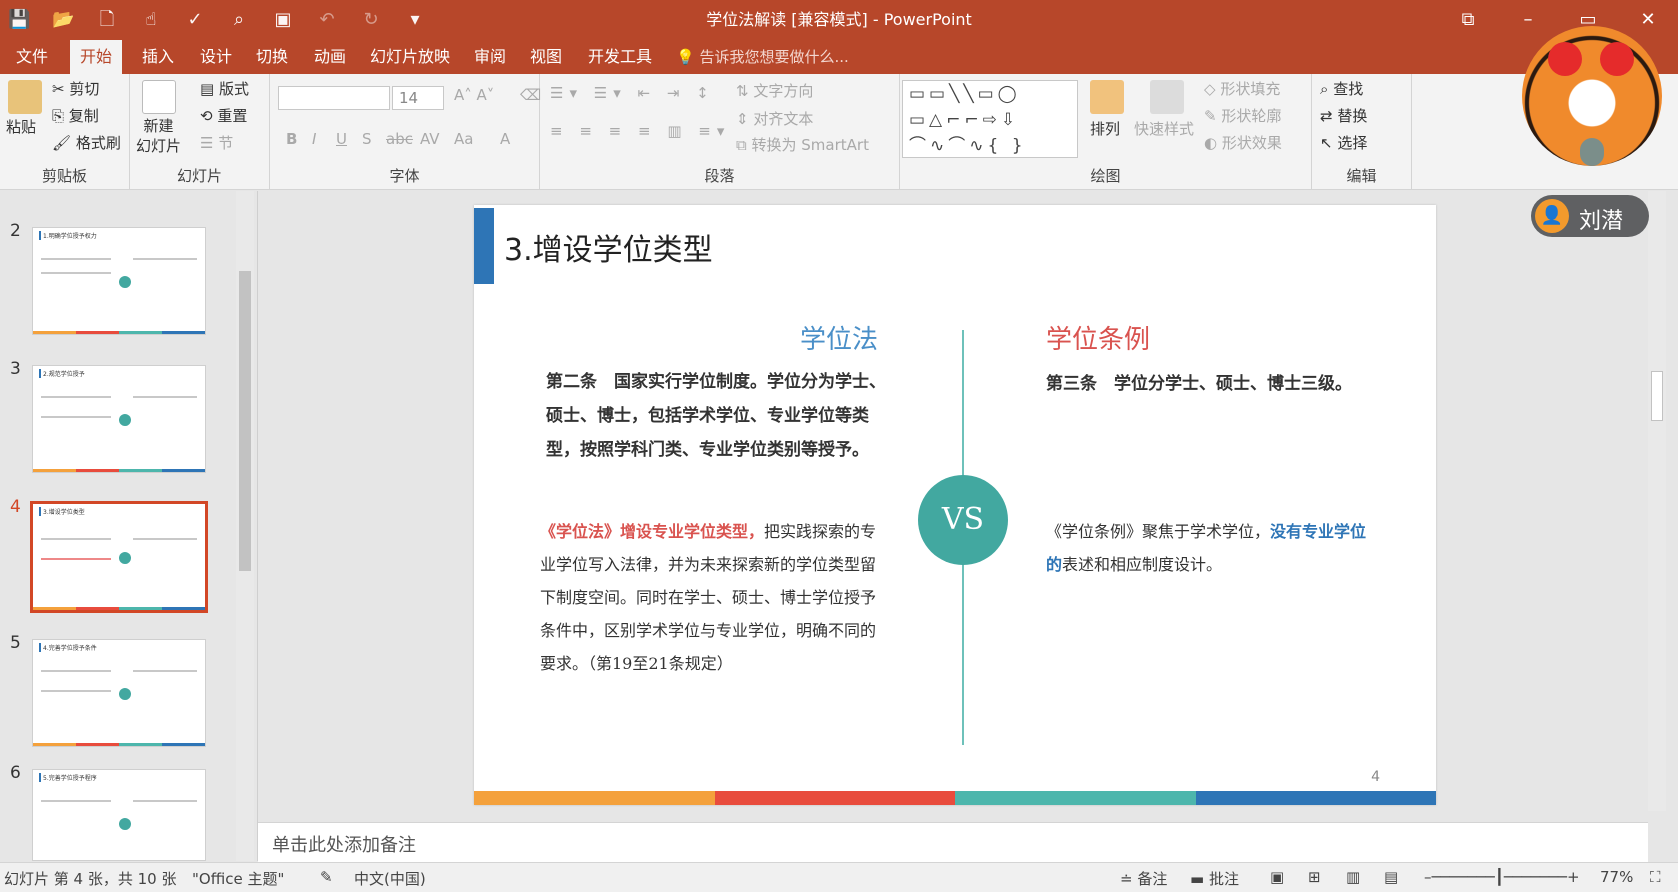  Describe the element at coordinates (1590, 216) in the screenshot. I see `meeting-user-chip: 👤 刘潜` at that location.